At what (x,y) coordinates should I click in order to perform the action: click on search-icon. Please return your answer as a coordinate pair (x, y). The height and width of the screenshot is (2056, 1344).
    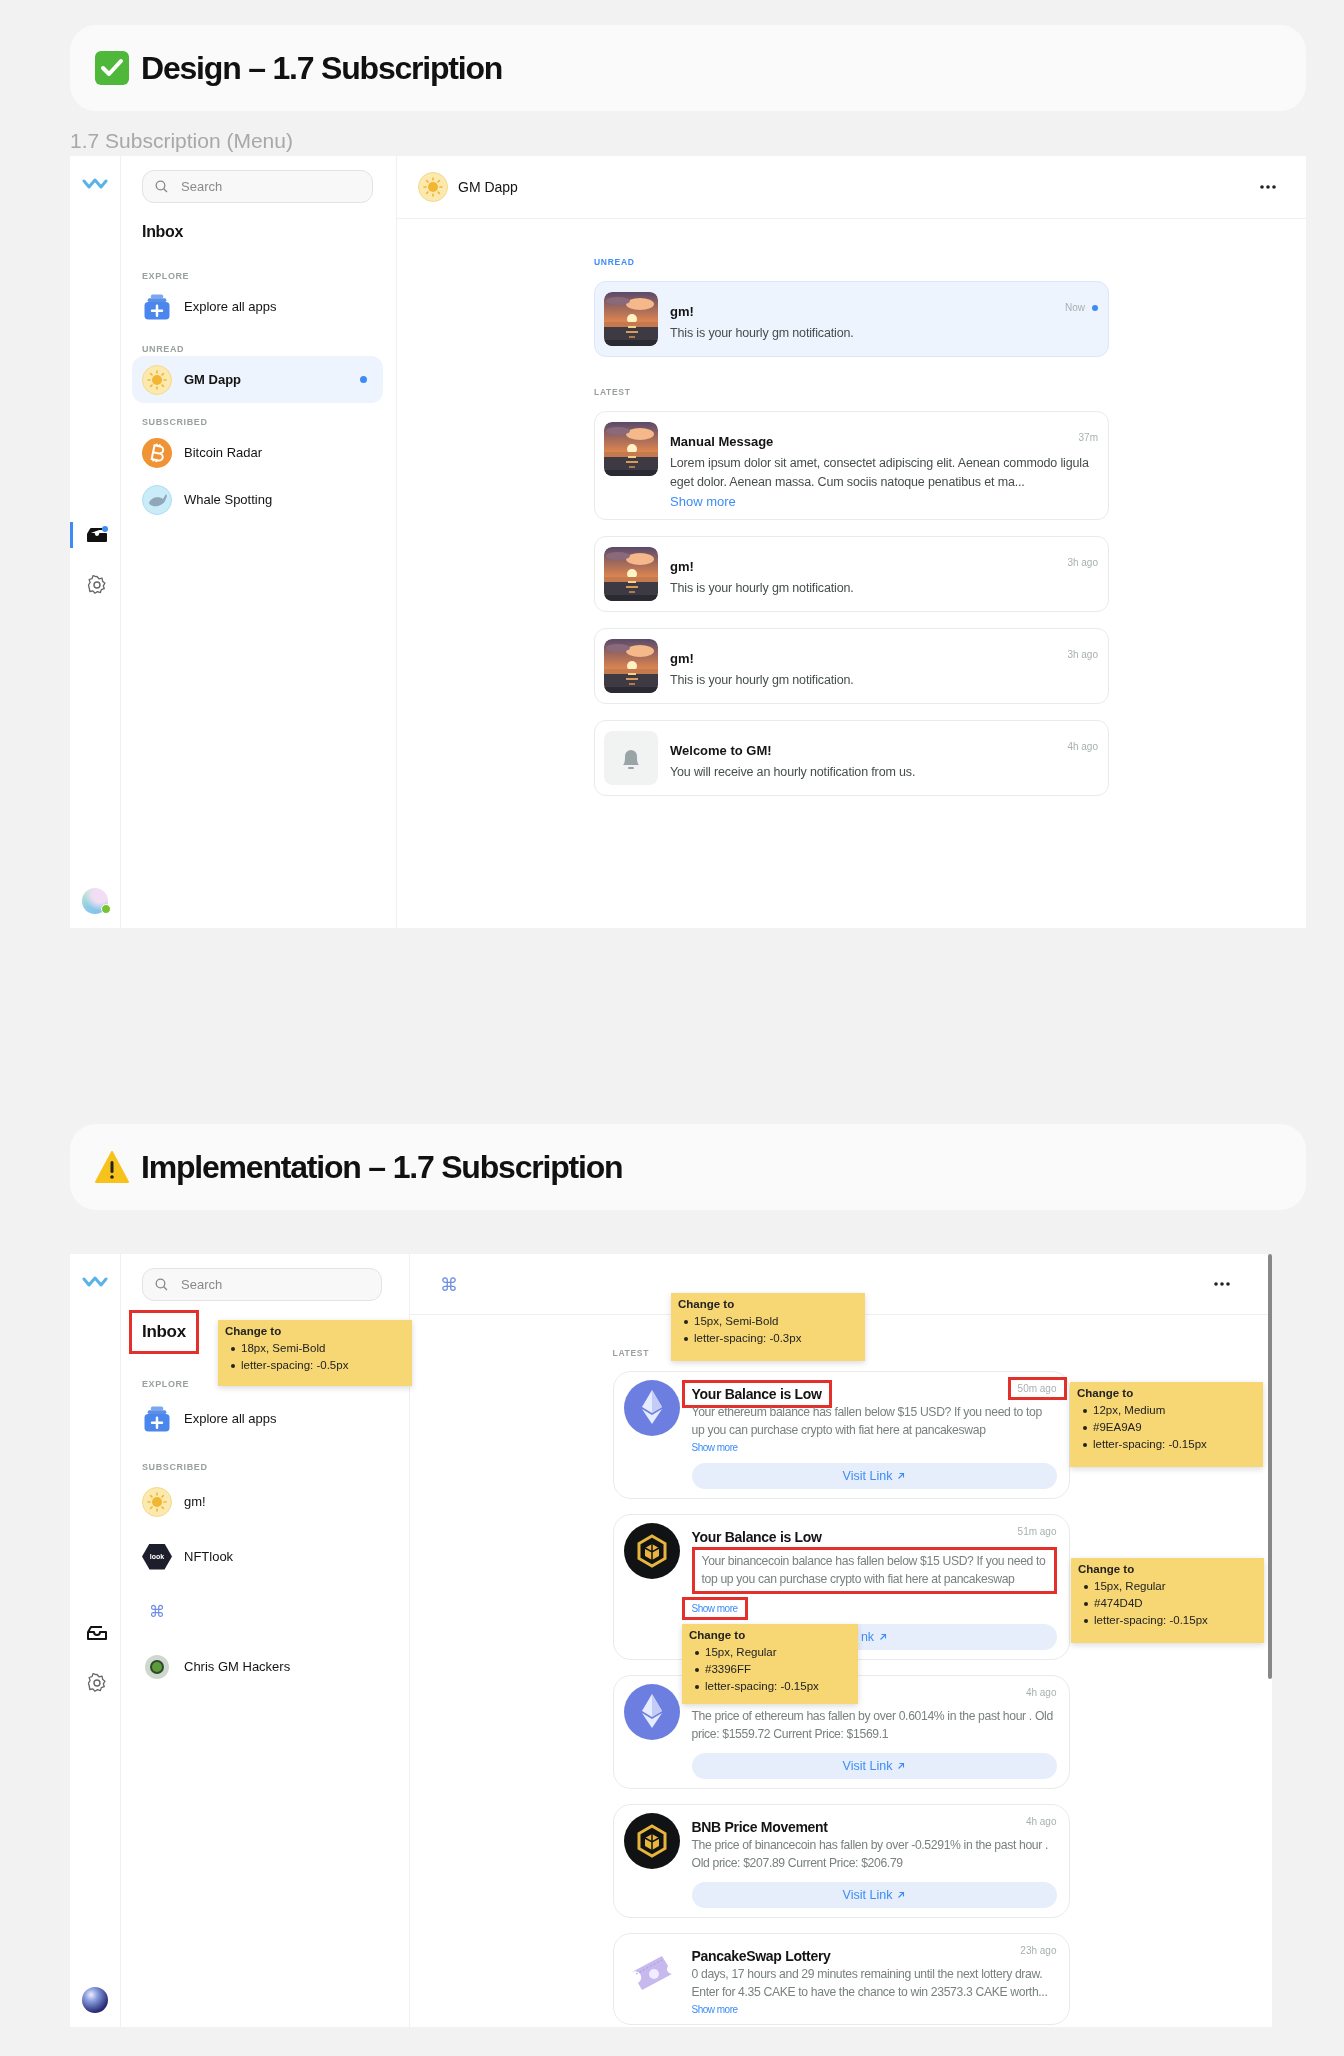
    Looking at the image, I should click on (161, 1284).